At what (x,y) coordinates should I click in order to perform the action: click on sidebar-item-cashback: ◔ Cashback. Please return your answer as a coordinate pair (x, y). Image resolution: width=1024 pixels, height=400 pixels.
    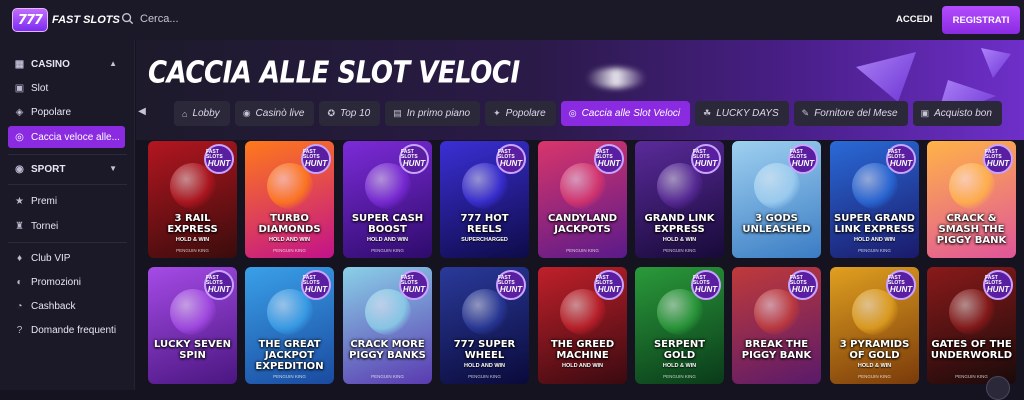
    Looking at the image, I should click on (66, 306).